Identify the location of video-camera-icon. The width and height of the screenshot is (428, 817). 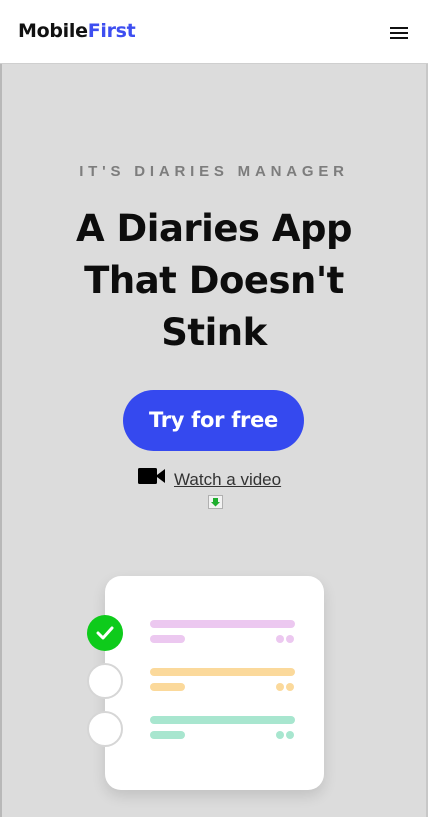
(151, 476).